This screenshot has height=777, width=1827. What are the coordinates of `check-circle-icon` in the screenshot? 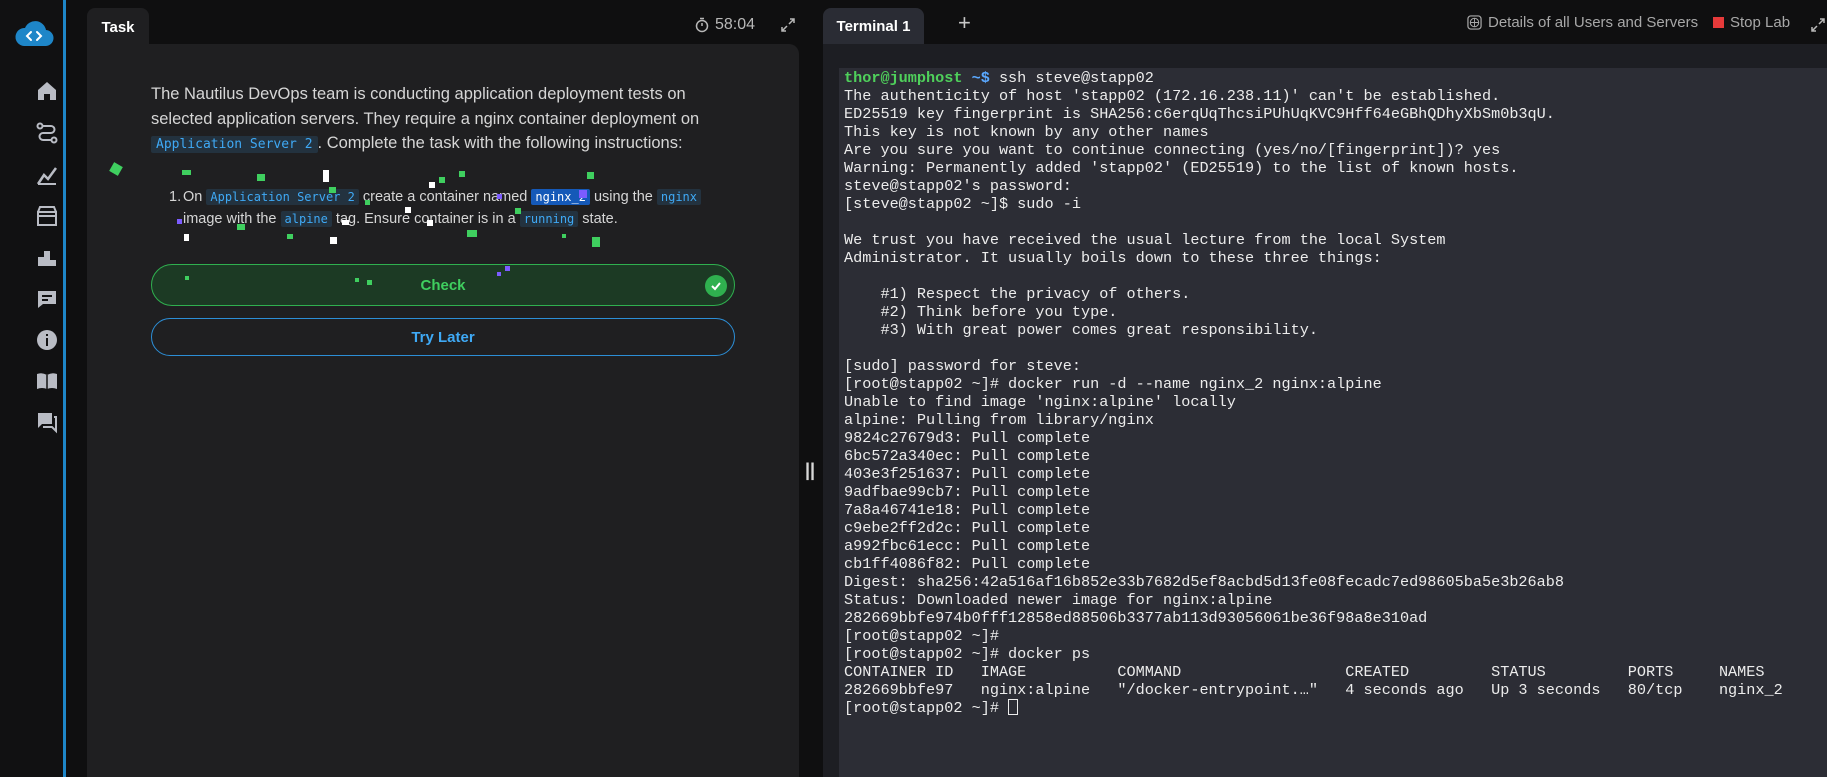 It's located at (716, 286).